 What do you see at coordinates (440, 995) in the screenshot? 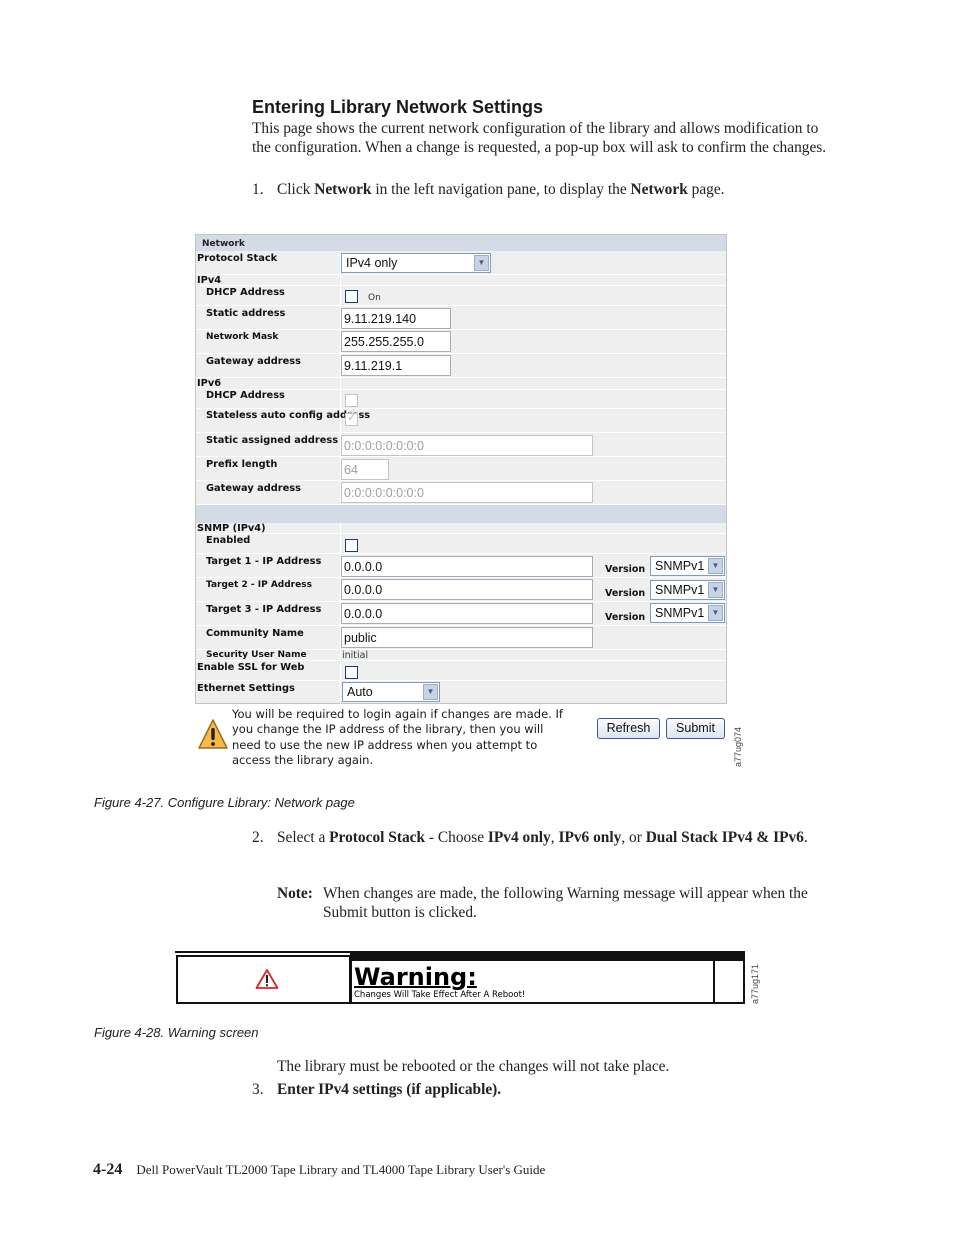
I see `warning-subtitle: Changes Will Take Effect After A Reboot!` at bounding box center [440, 995].